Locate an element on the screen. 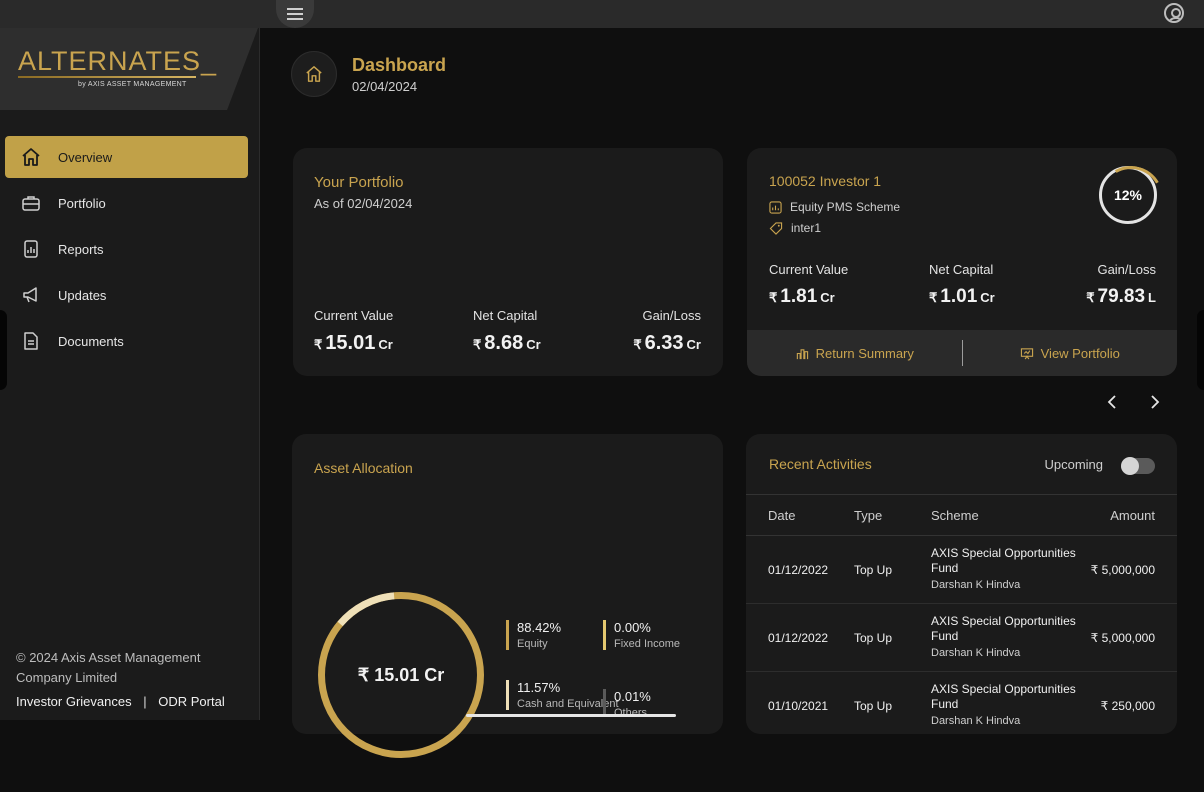 The image size is (1204, 792). portfolio-as-of: As of 02/04/2024 is located at coordinates (363, 203).